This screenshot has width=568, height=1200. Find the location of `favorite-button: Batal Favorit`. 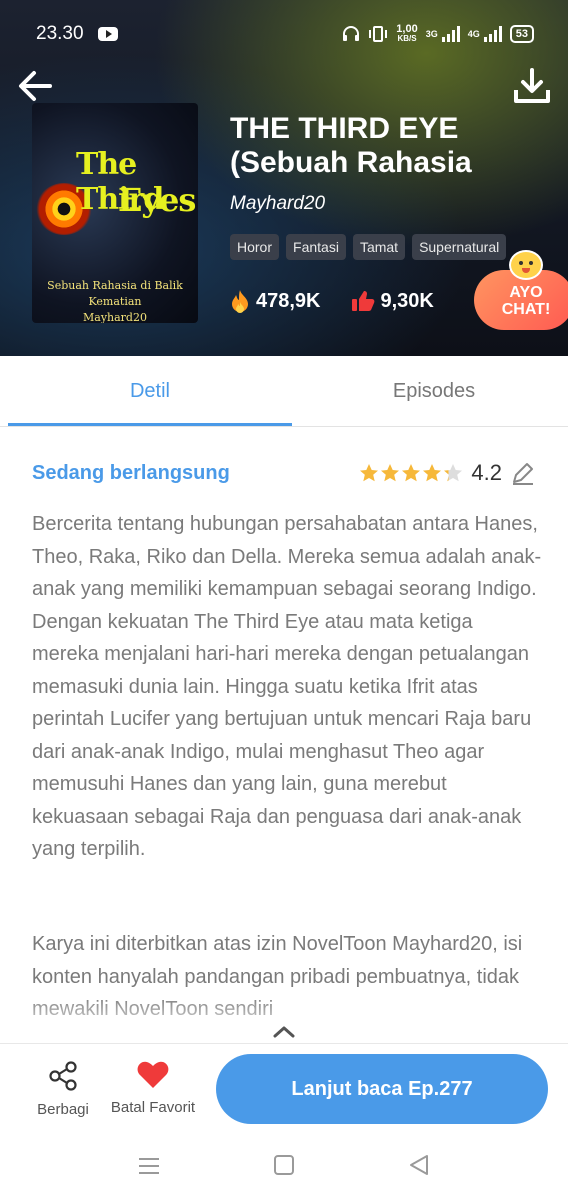

favorite-button: Batal Favorit is located at coordinates (153, 1090).